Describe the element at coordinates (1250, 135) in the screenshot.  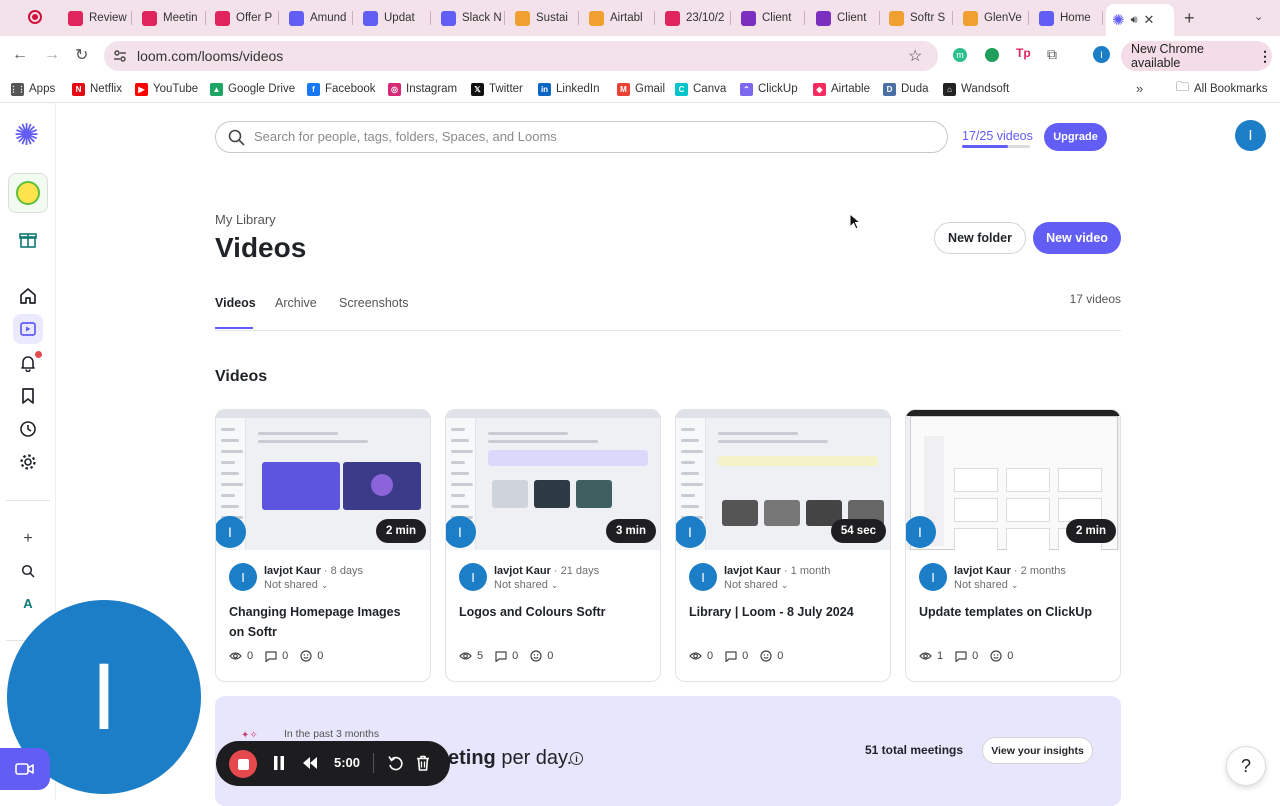
I see `user-avatar: I` at that location.